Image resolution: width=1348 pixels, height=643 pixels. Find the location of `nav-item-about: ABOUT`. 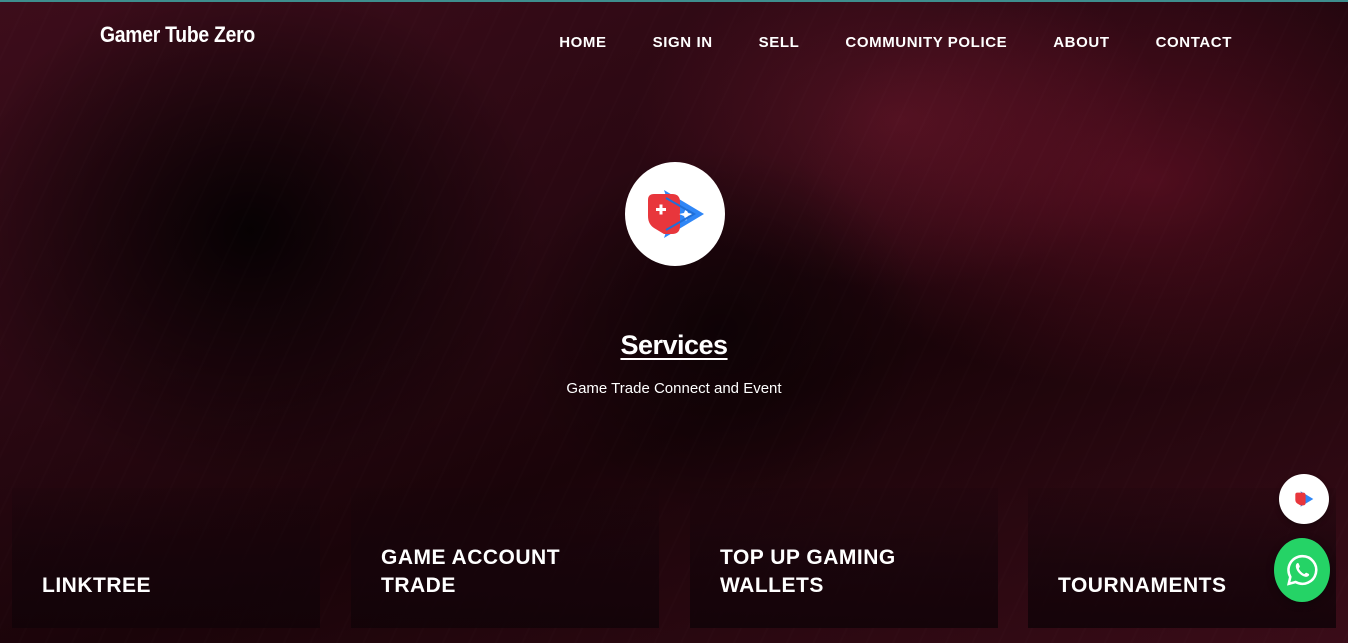

nav-item-about: ABOUT is located at coordinates (1081, 42).